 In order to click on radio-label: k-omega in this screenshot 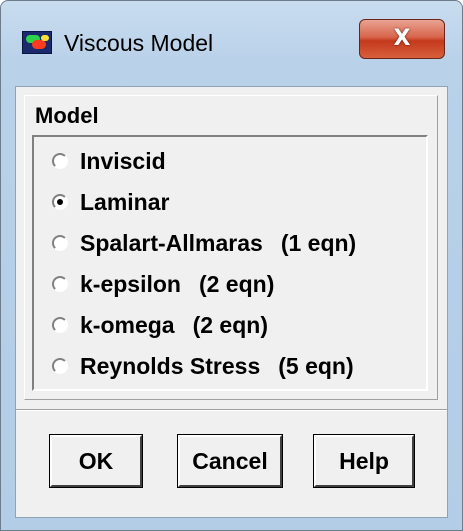, I will do `click(127, 325)`.